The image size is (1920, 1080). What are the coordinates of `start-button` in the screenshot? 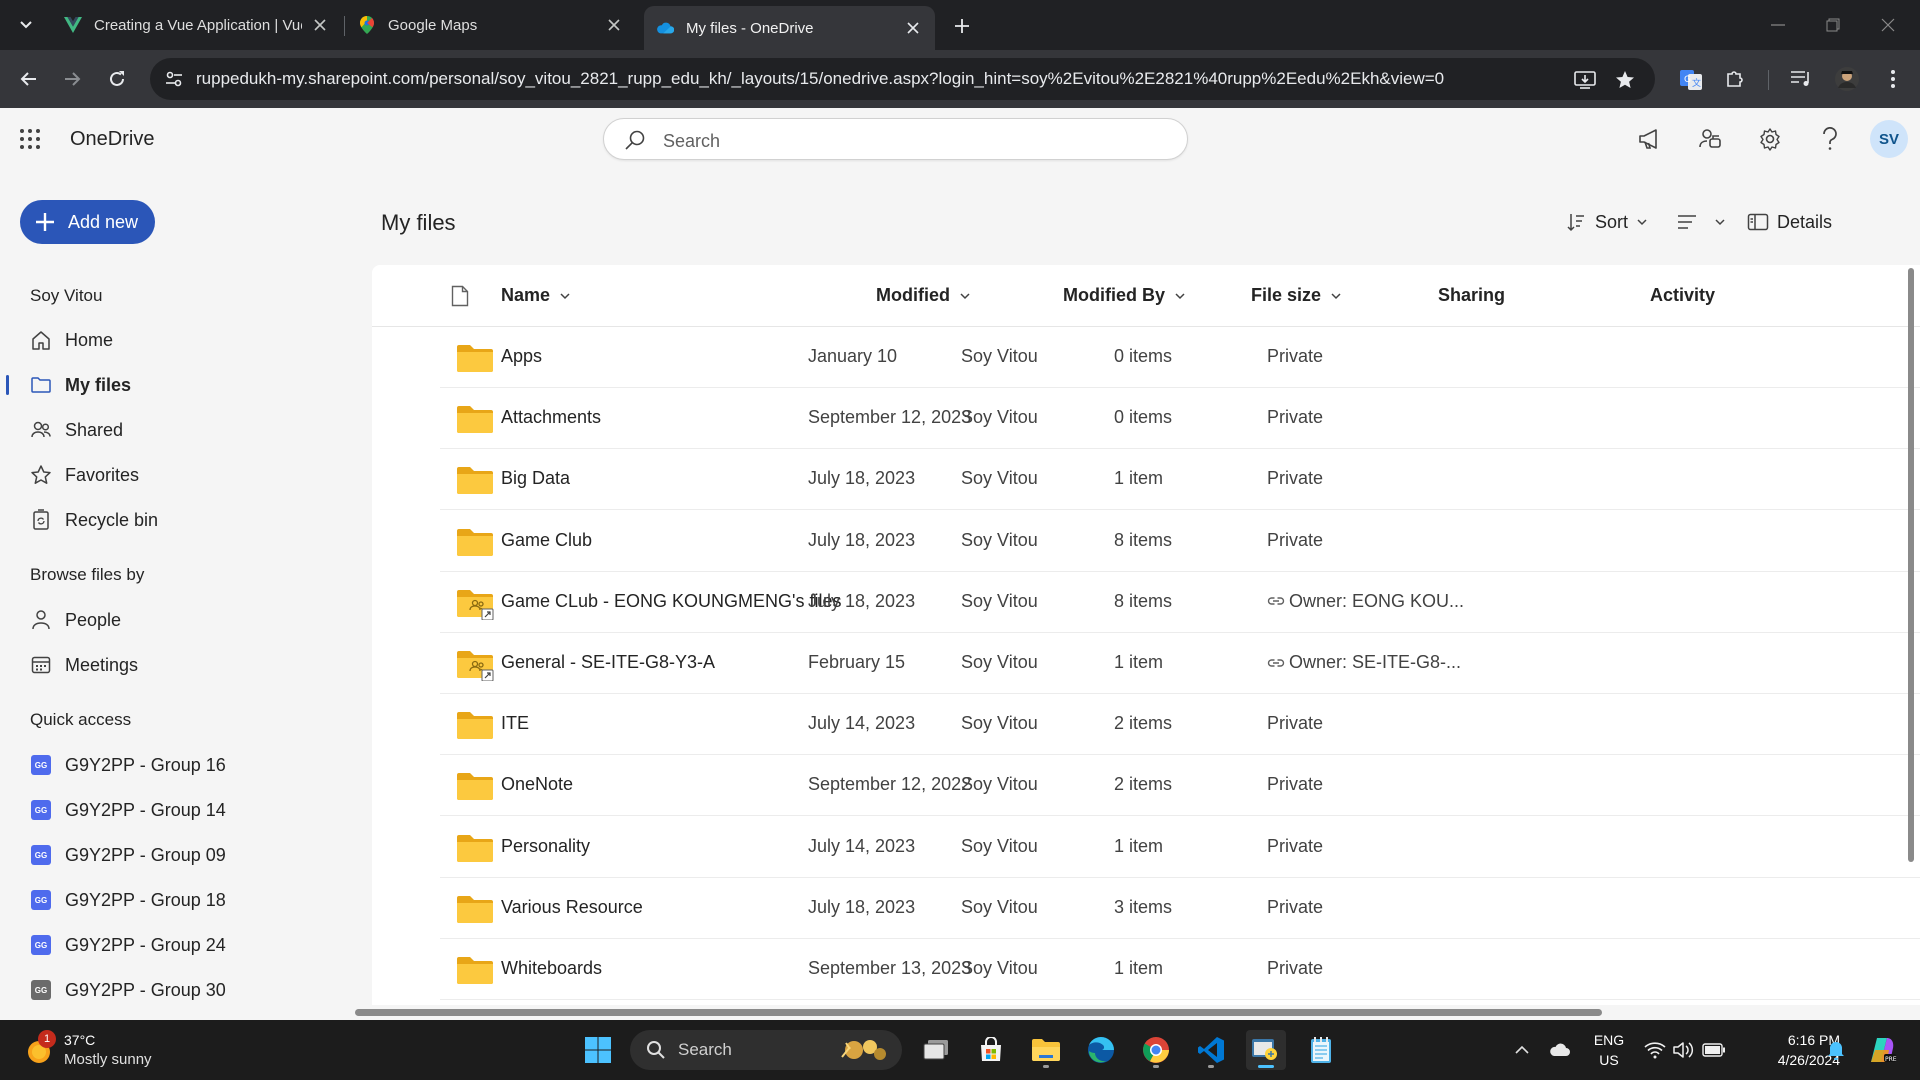 It's located at (598, 1050).